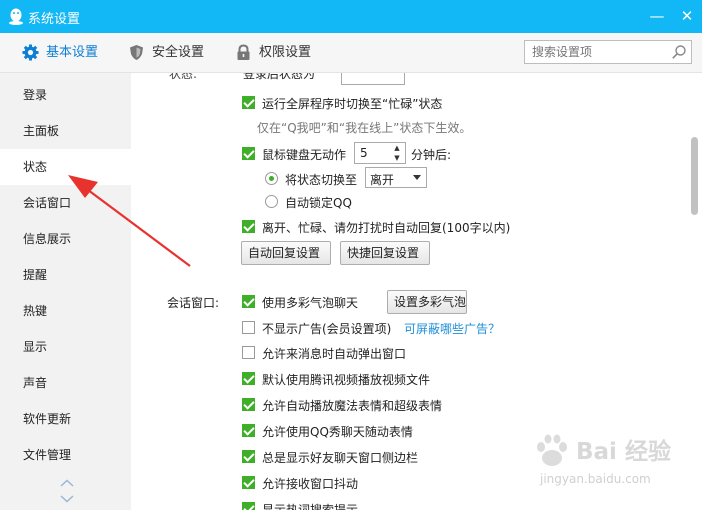  What do you see at coordinates (310, 303) in the screenshot?
I see `colorful-bubble-label: 使用多彩气泡聊天` at bounding box center [310, 303].